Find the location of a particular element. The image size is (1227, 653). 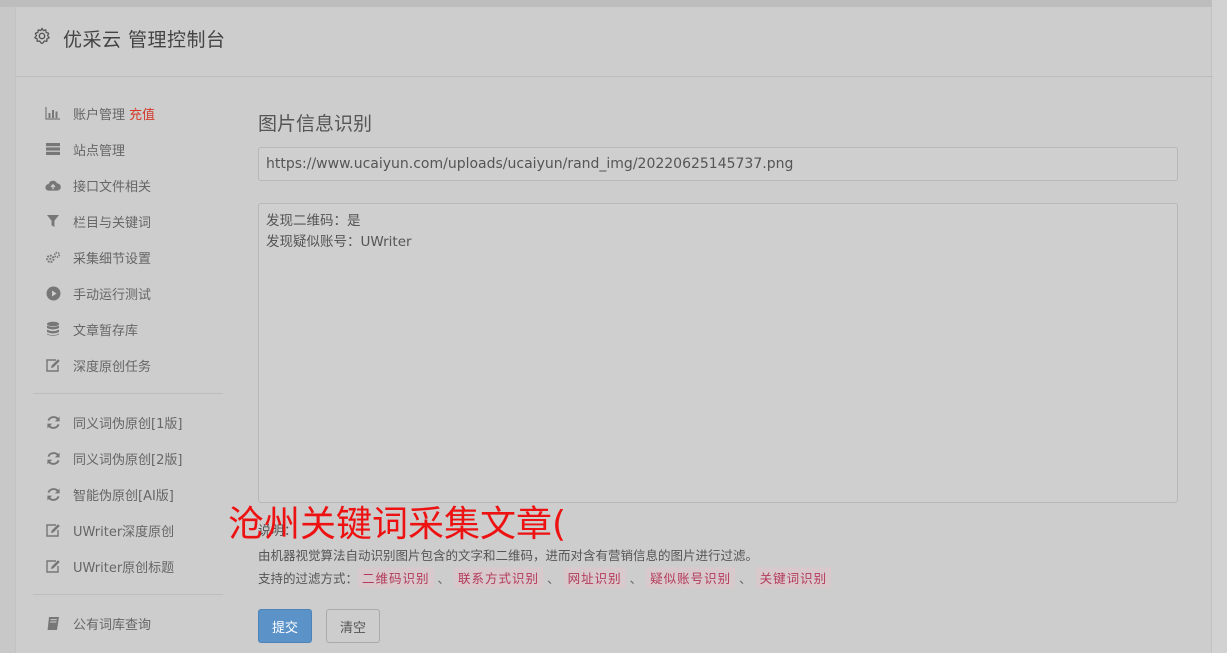

sidebar-item-main-2: 接口文件相关 is located at coordinates (128, 185).